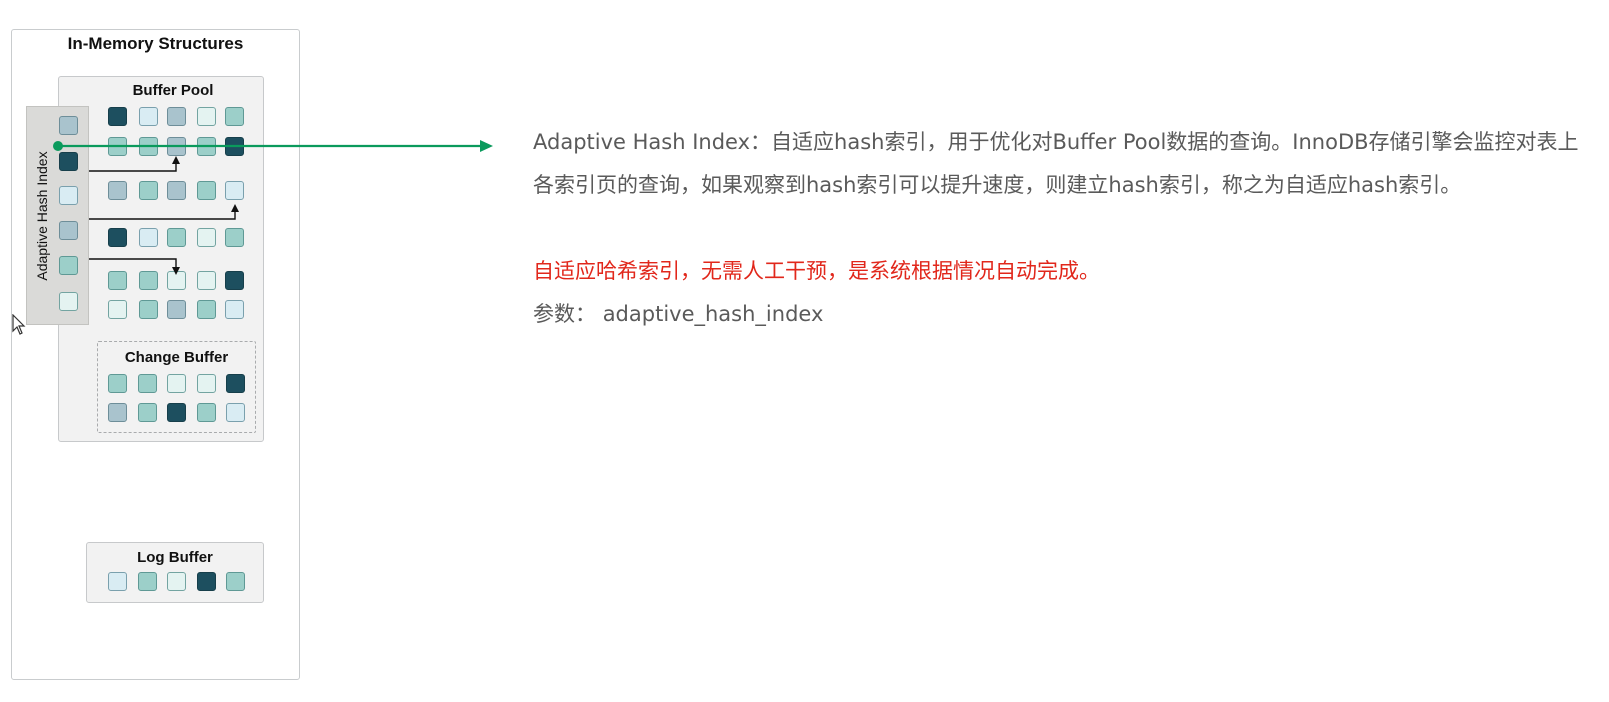  What do you see at coordinates (176, 357) in the screenshot?
I see `change-buffer-title: Change Buffer` at bounding box center [176, 357].